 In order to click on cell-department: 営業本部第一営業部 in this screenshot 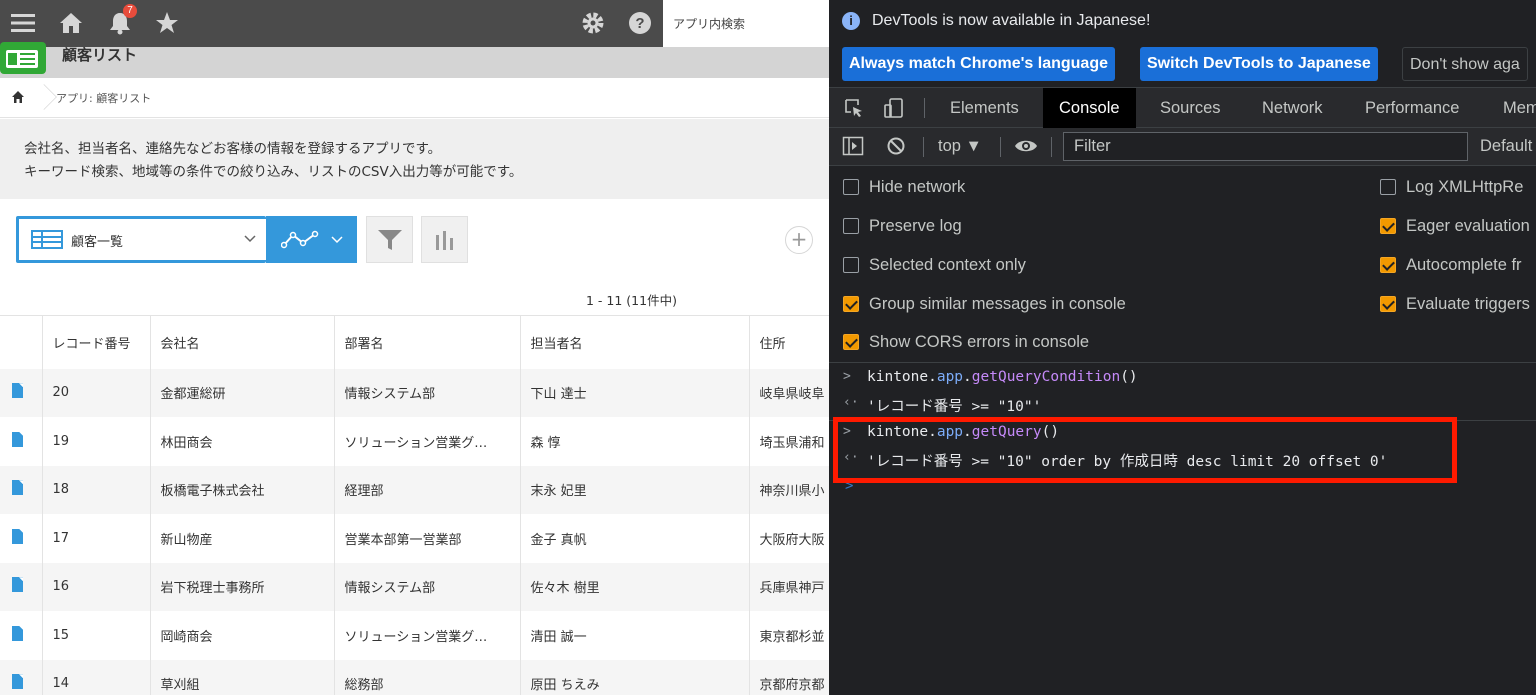, I will do `click(426, 538)`.